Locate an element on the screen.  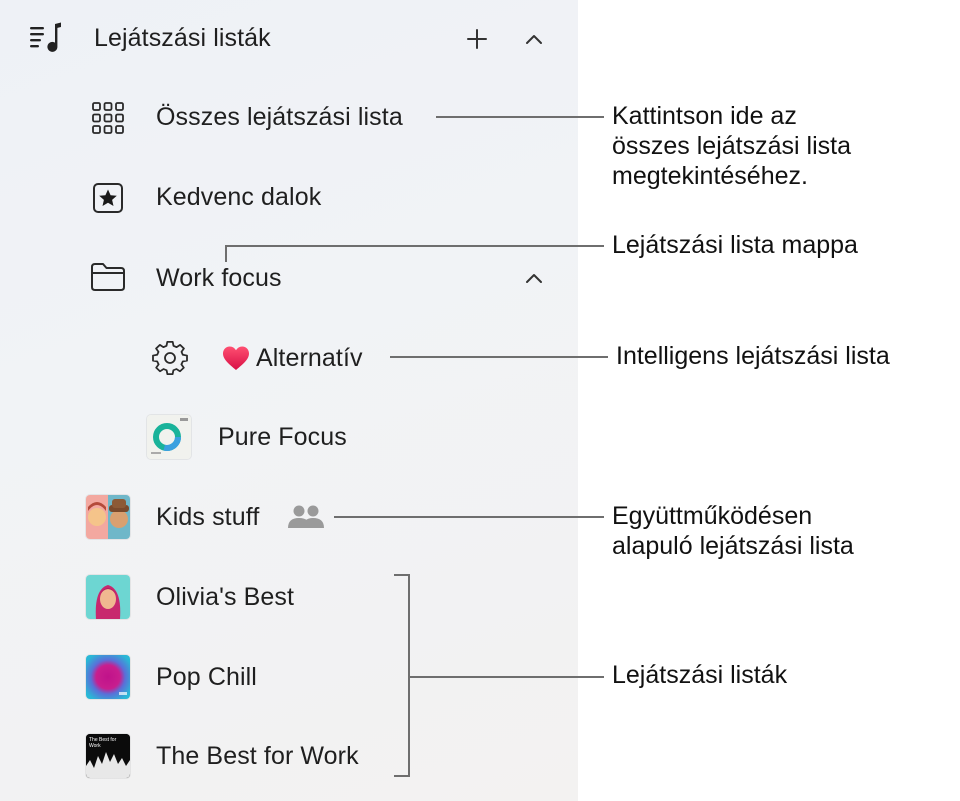
plus-icon is located at coordinates (477, 39).